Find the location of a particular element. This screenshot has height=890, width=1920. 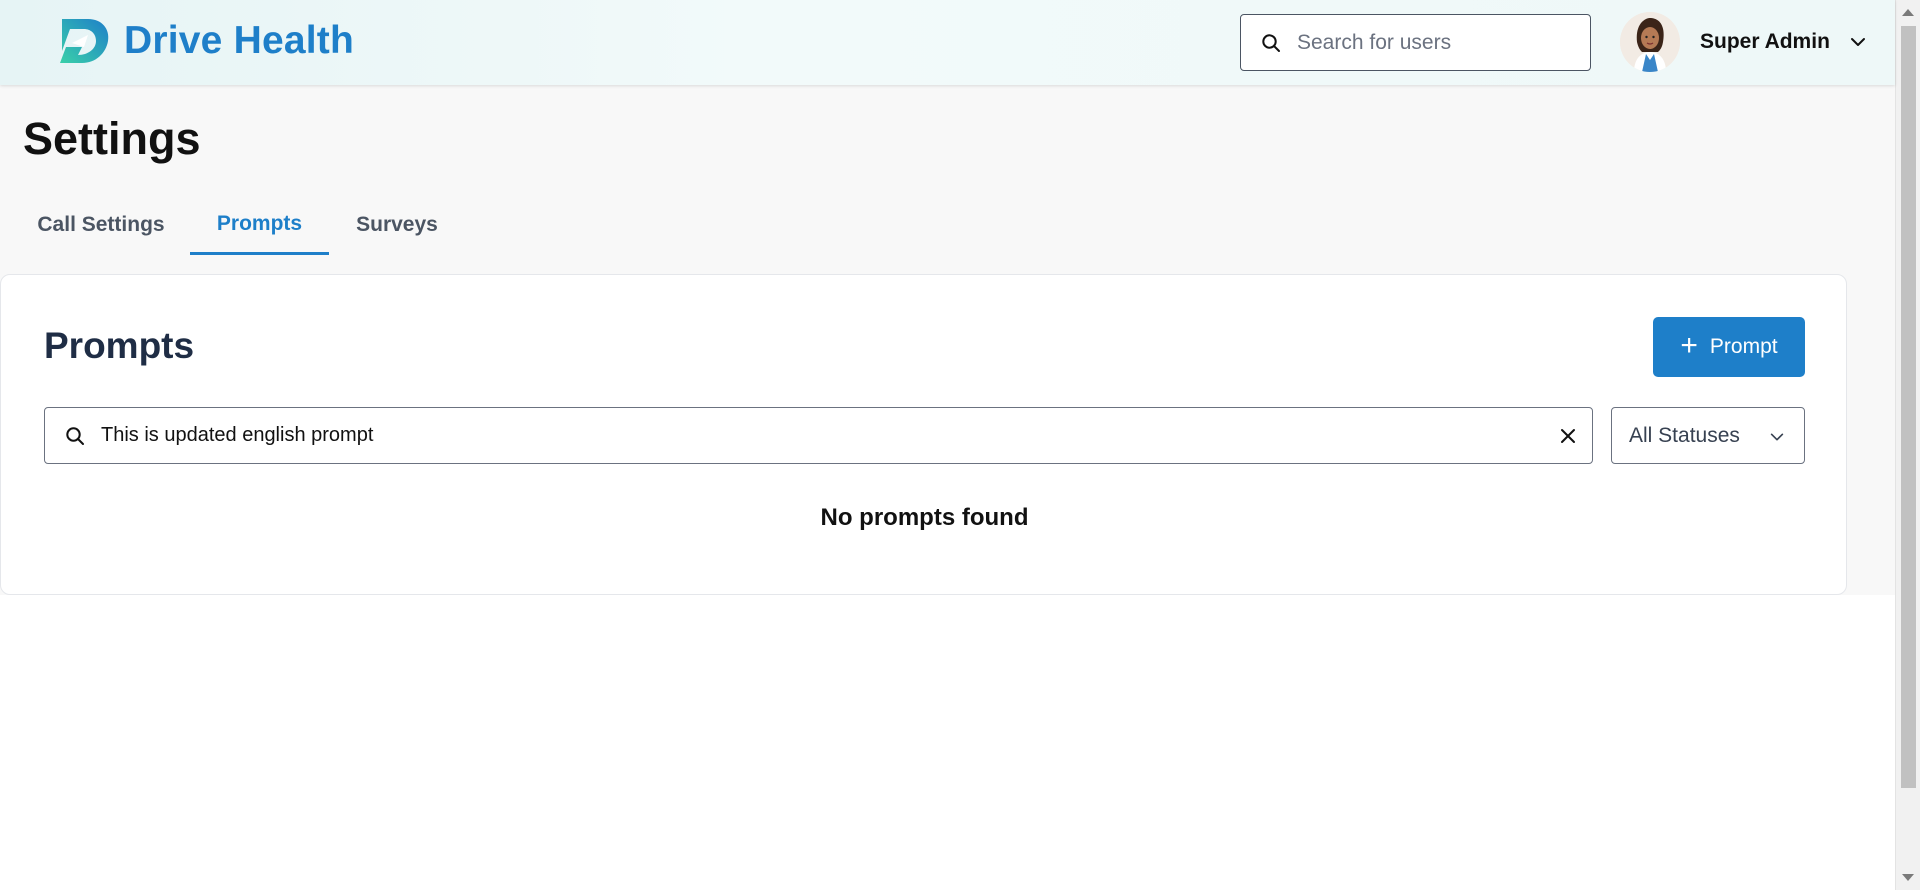

user-search-box is located at coordinates (1415, 42).